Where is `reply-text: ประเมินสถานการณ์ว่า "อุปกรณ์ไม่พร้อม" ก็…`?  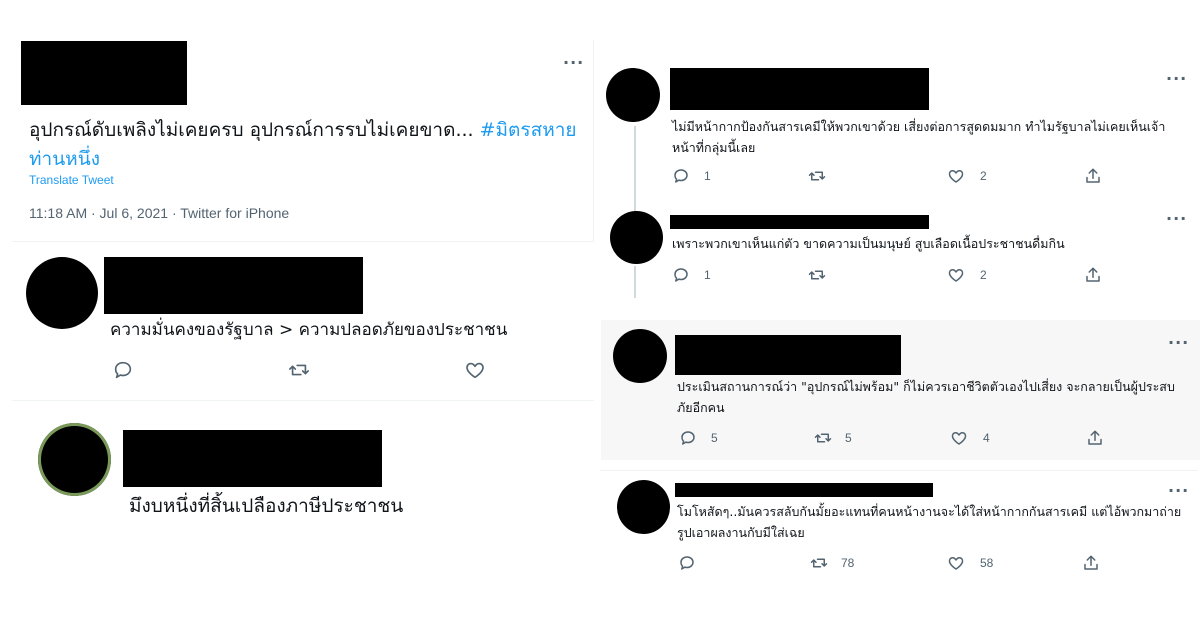
reply-text: ประเมินสถานการณ์ว่า "อุปกรณ์ไม่พร้อม" ก็… is located at coordinates (926, 397).